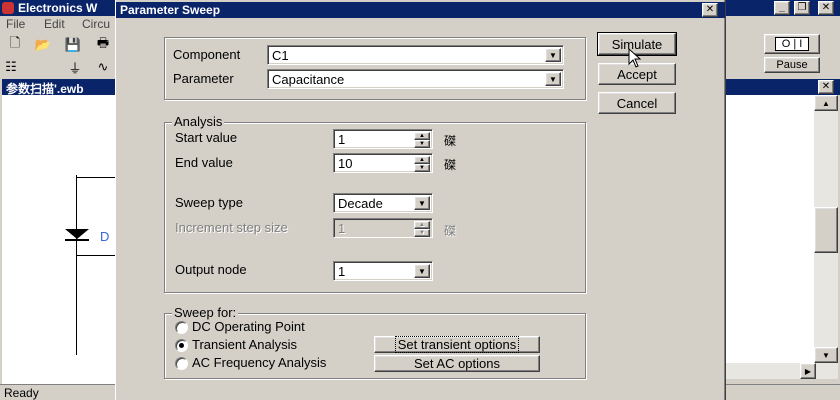 The image size is (840, 400). Describe the element at coordinates (244, 344) in the screenshot. I see `transient-analysis-label: Transient Analysis` at that location.